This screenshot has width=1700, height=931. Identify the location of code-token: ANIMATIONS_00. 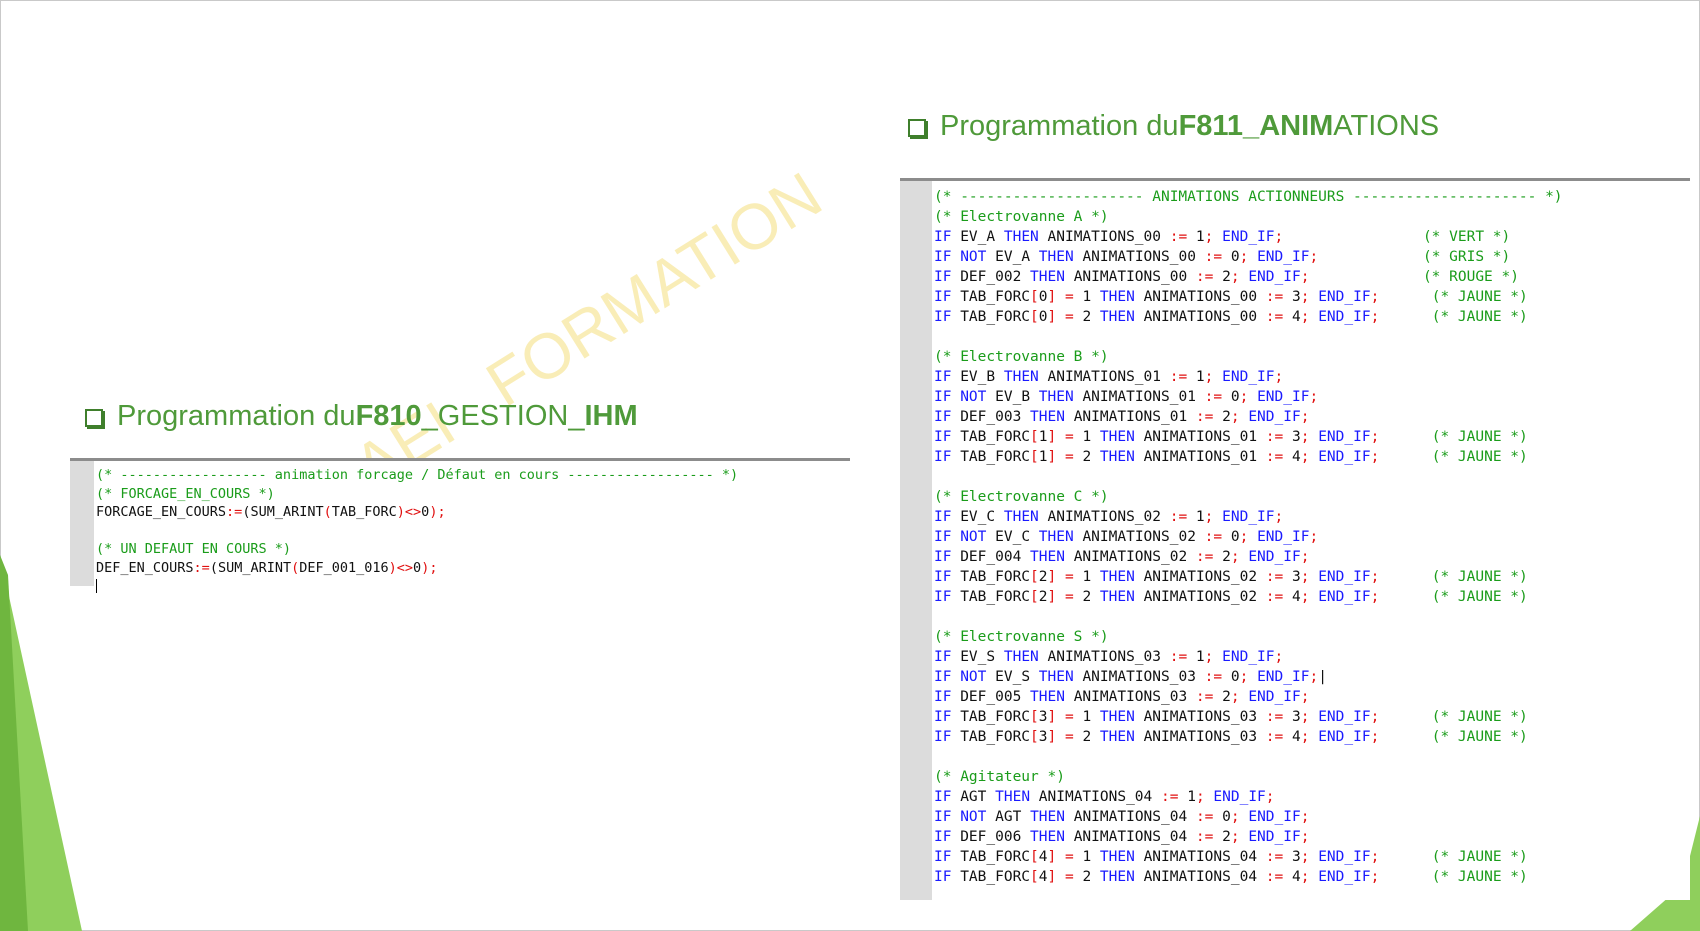
(1130, 277).